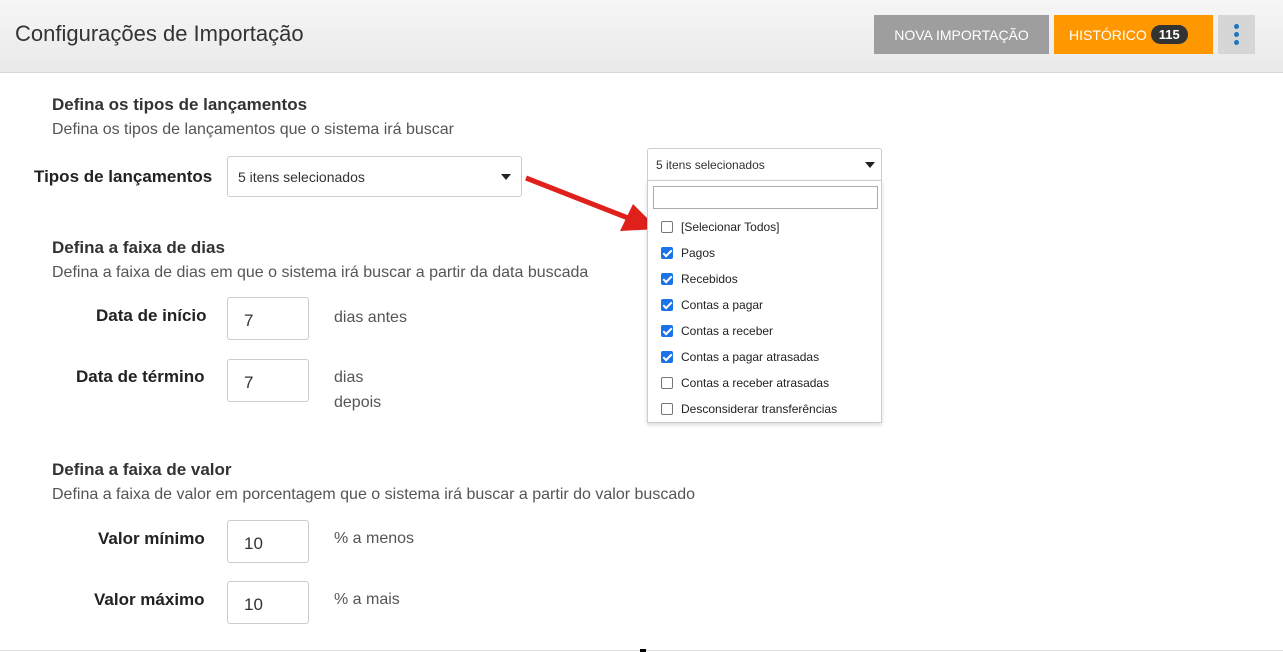  I want to click on historico-count-badge: 115, so click(1169, 34).